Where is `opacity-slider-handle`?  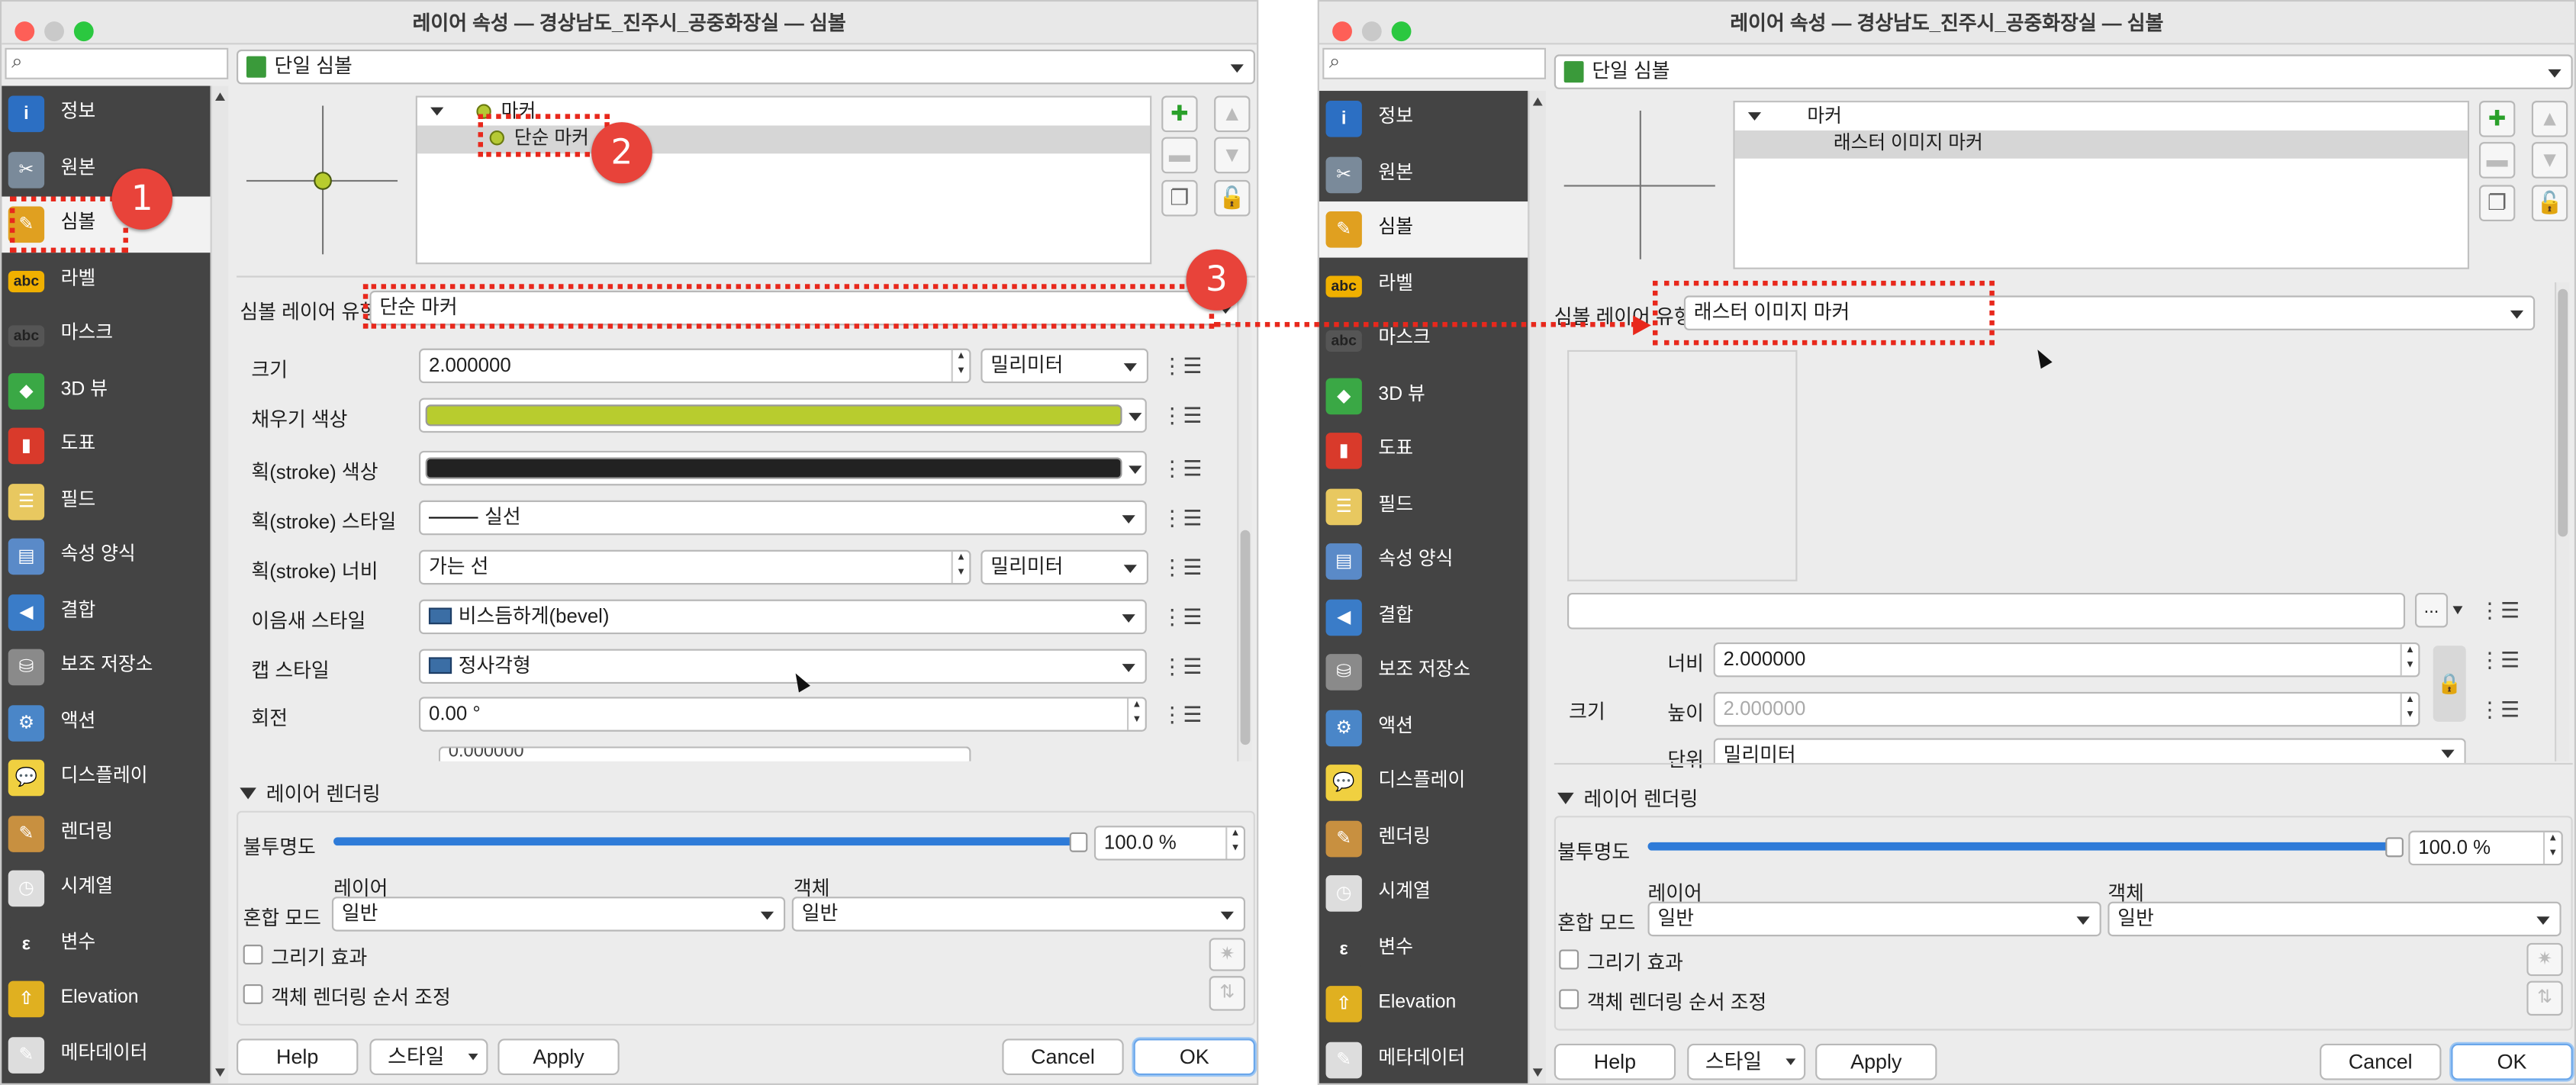
opacity-slider-handle is located at coordinates (1078, 842).